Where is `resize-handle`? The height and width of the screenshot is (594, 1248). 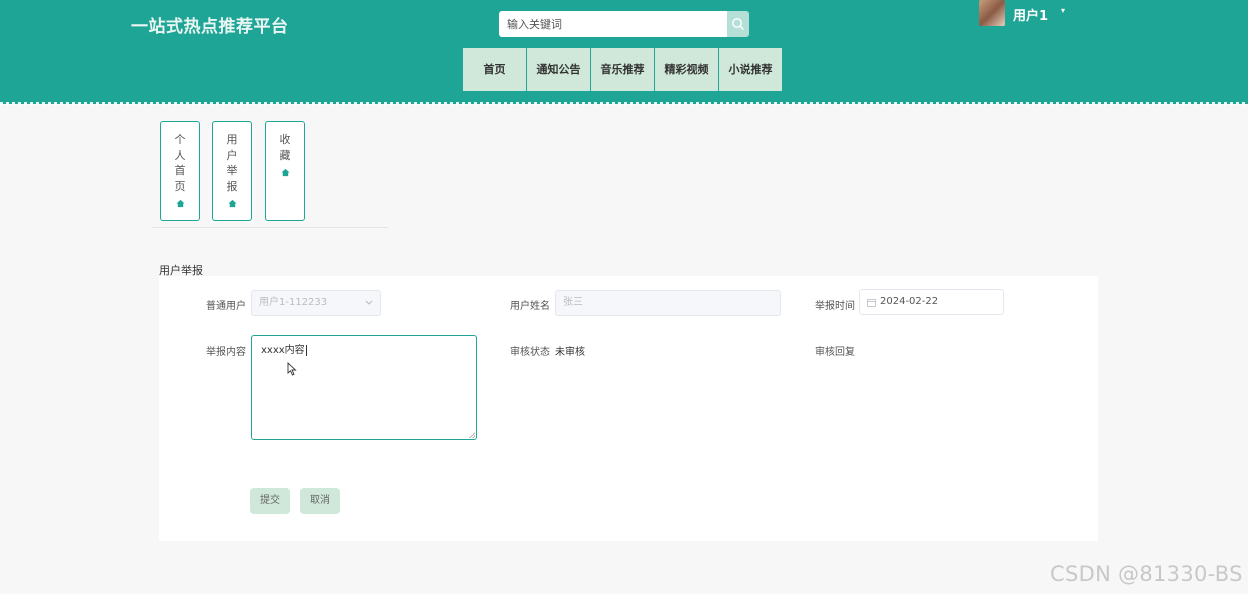 resize-handle is located at coordinates (472, 435).